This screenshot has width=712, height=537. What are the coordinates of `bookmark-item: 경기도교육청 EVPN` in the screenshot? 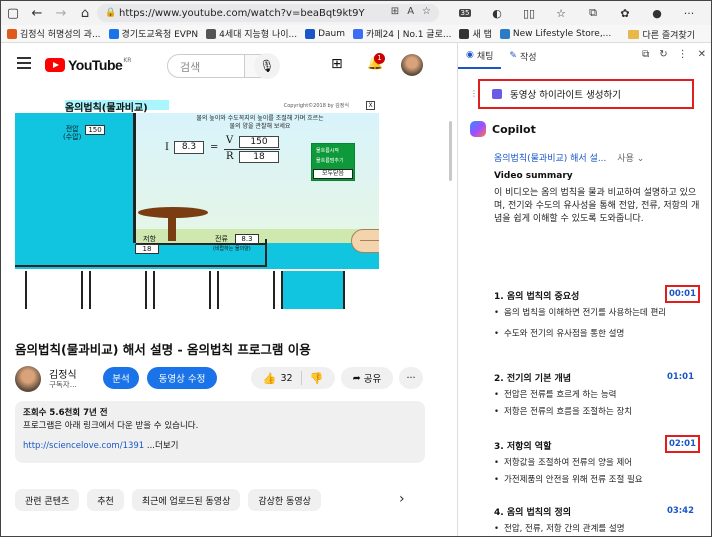 It's located at (153, 33).